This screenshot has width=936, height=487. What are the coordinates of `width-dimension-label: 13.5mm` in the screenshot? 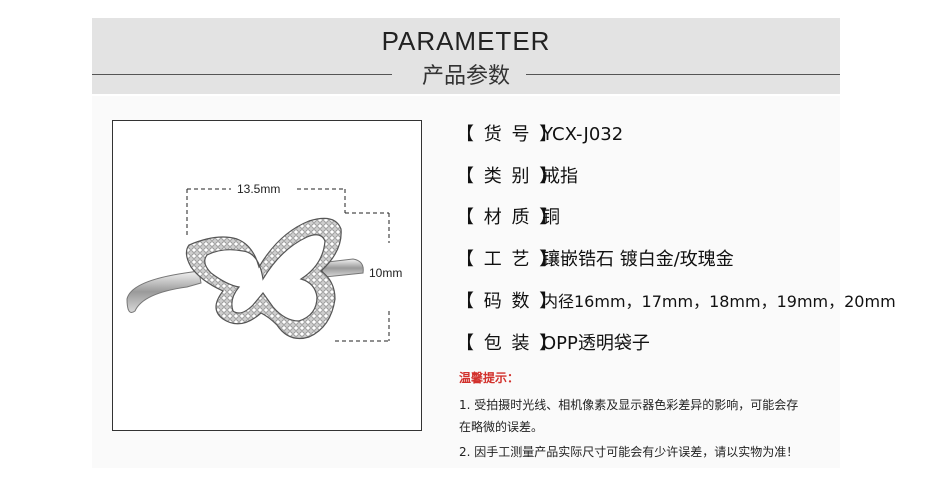 It's located at (259, 189).